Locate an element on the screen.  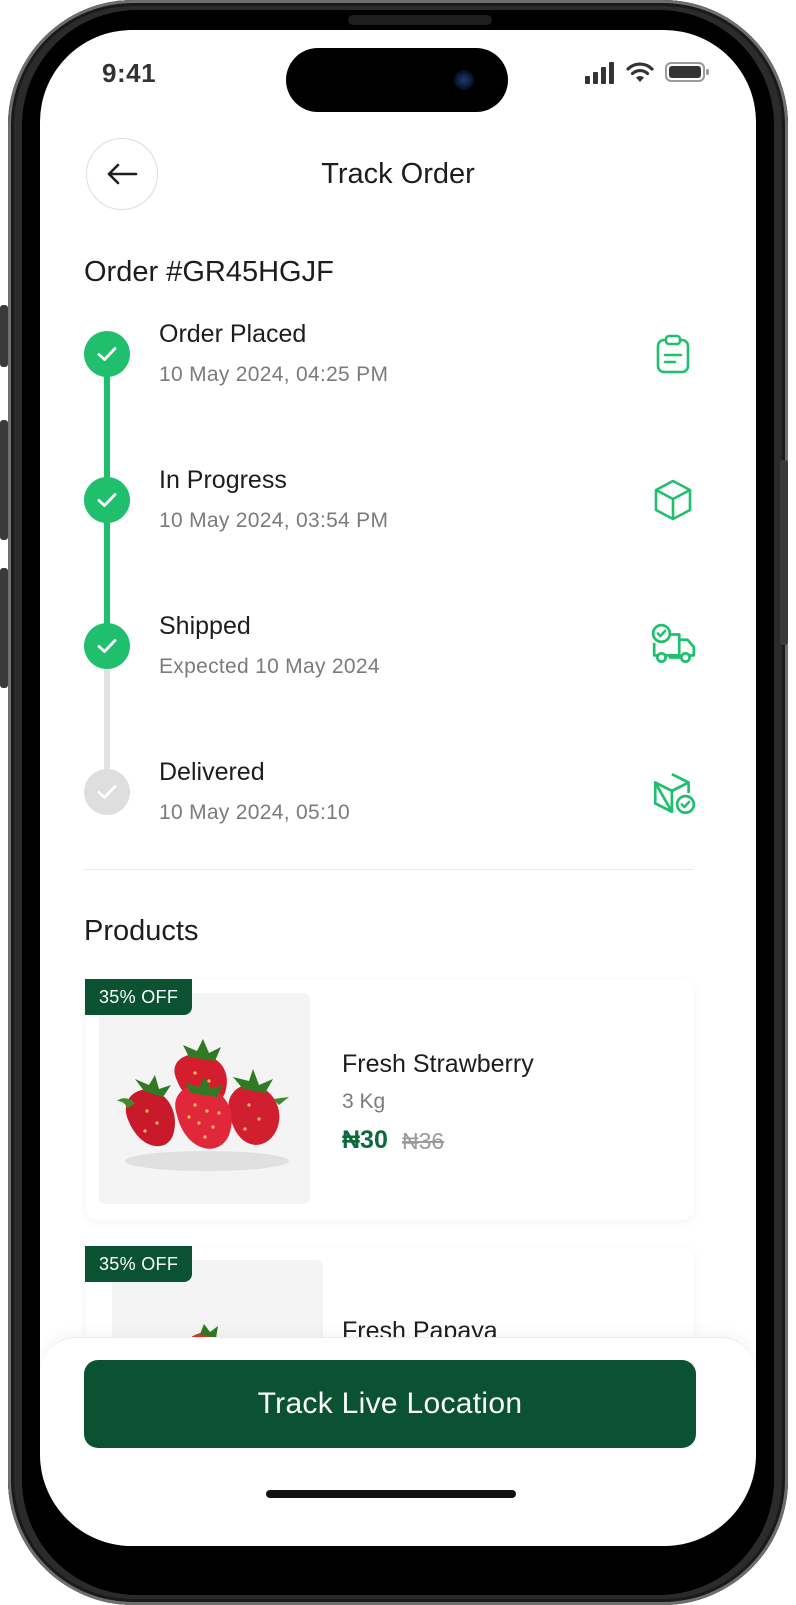
product-price: ₦30 is located at coordinates (365, 1140).